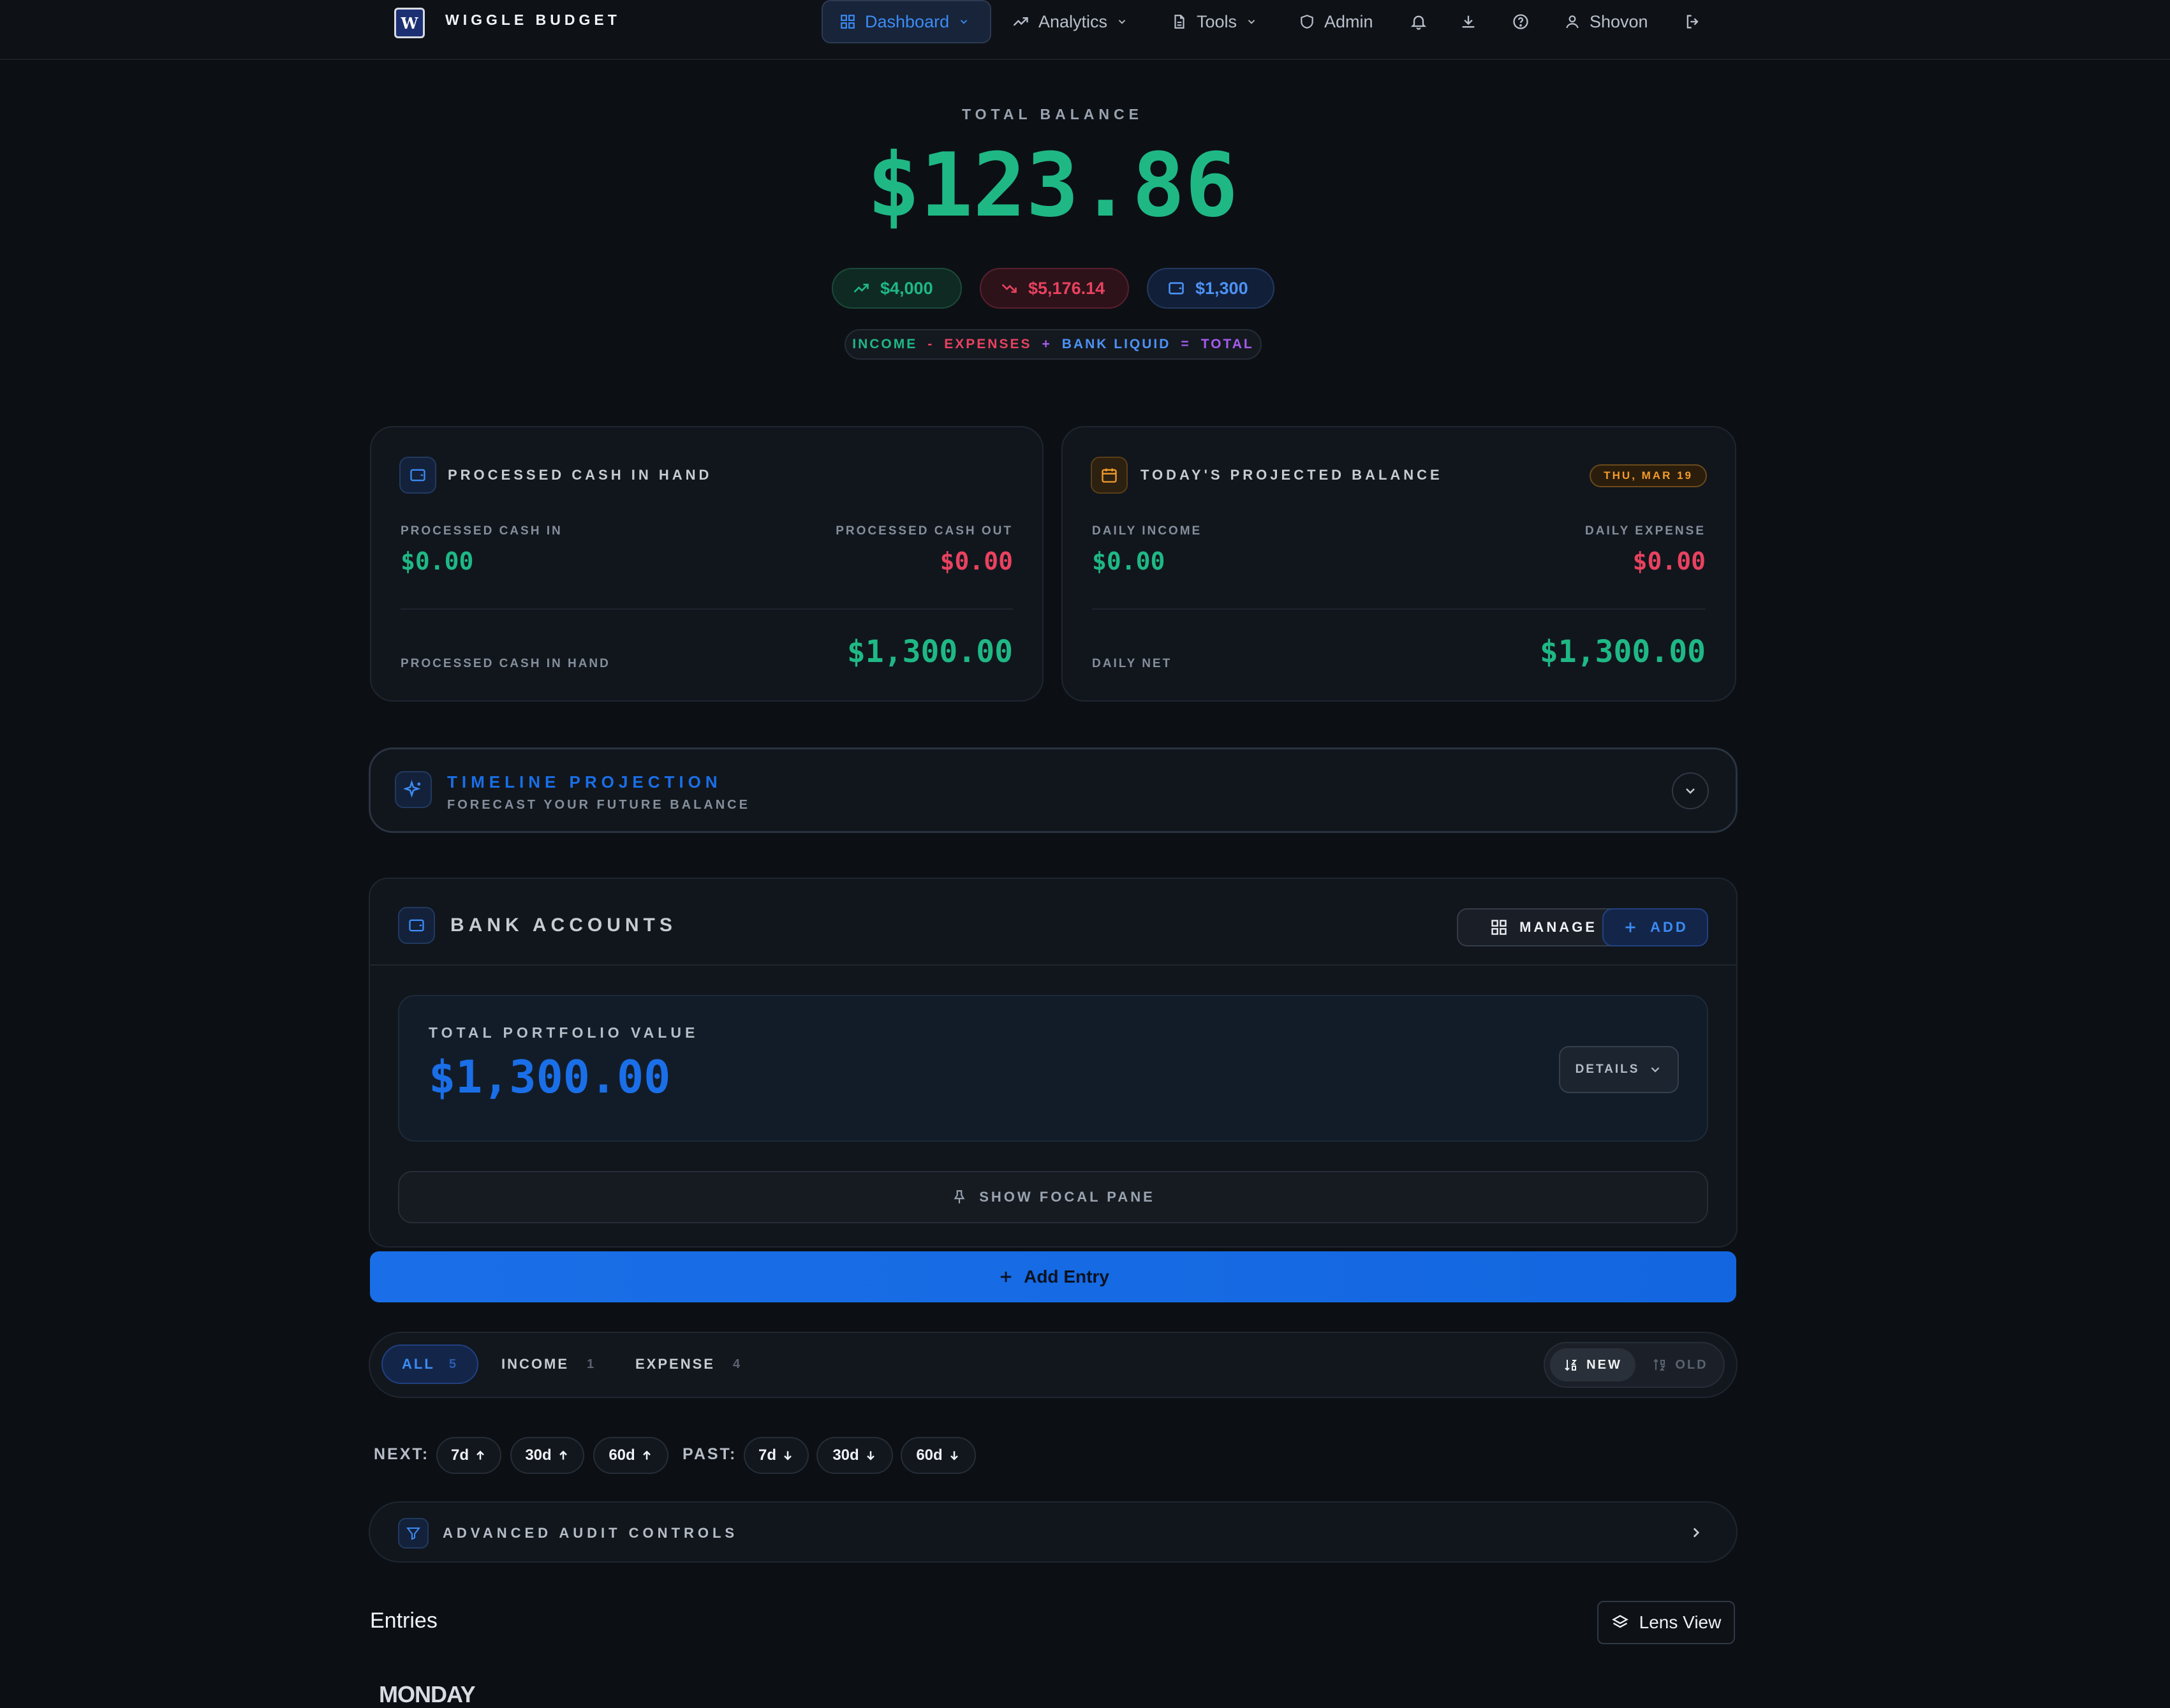 The image size is (2170, 1708). Describe the element at coordinates (1053, 1365) in the screenshot. I see `entry-filter-bar: ALL 5 INCOME 1 EXPENSE 4 NEW OLD` at that location.